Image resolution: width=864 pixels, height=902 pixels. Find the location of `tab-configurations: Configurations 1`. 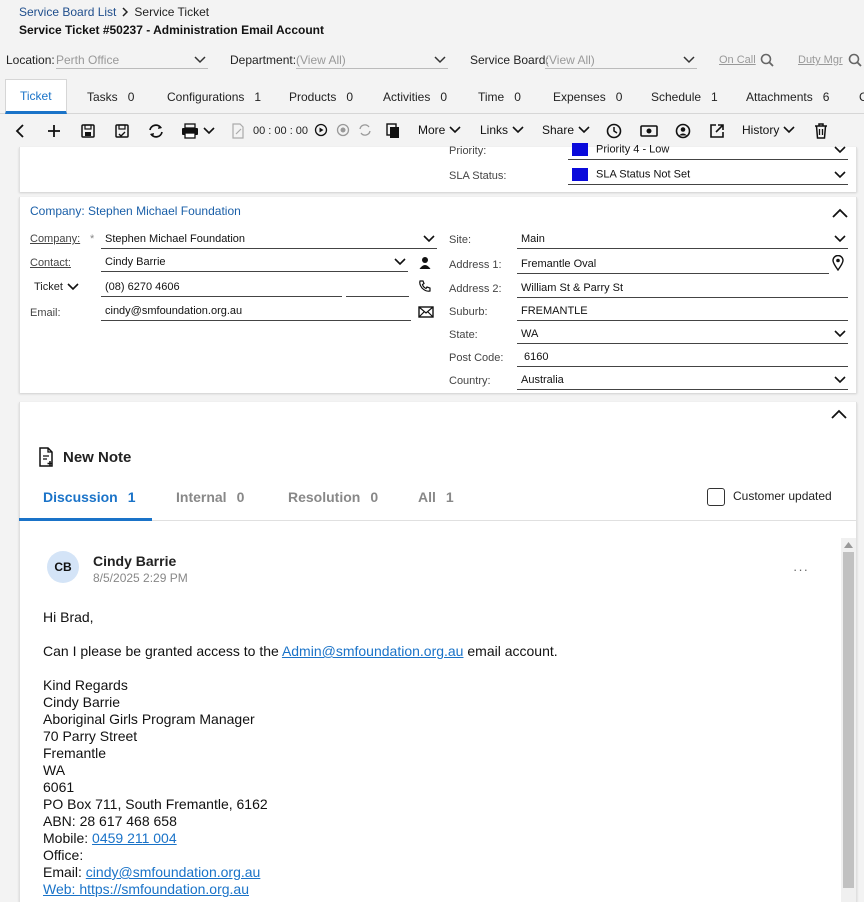

tab-configurations: Configurations 1 is located at coordinates (214, 96).